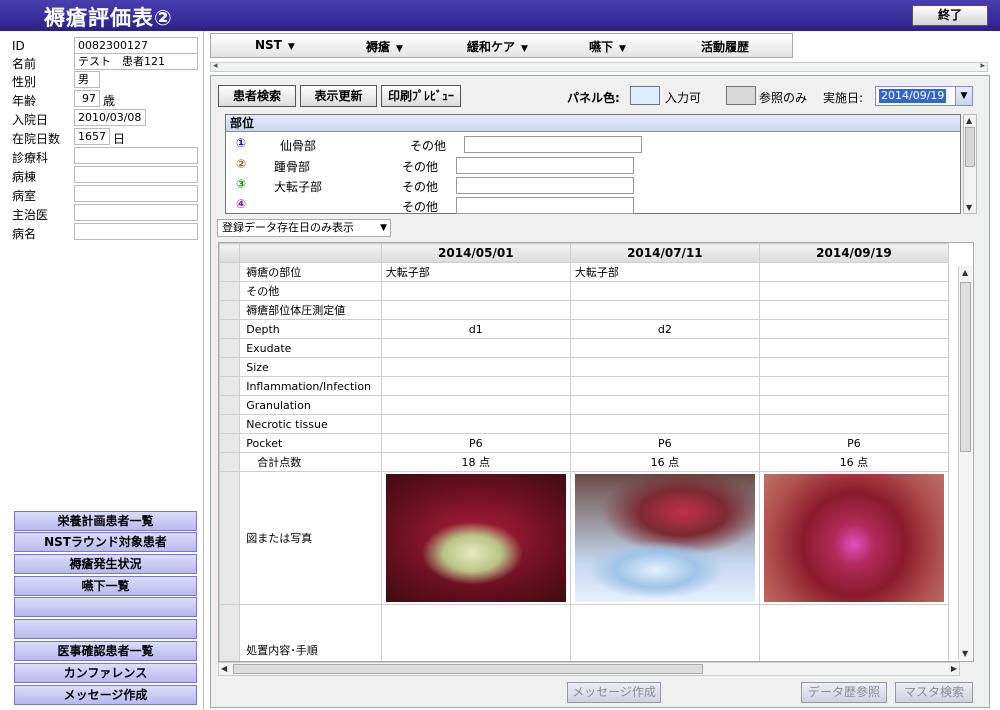 Image resolution: width=1000 pixels, height=710 pixels. What do you see at coordinates (844, 692) in the screenshot?
I see `data-history-button: データ歴参照` at bounding box center [844, 692].